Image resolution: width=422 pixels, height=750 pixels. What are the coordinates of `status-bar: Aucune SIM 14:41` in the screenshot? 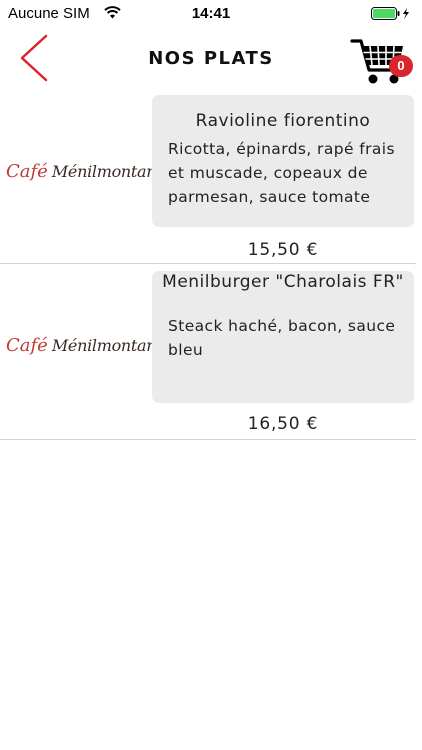 It's located at (211, 13).